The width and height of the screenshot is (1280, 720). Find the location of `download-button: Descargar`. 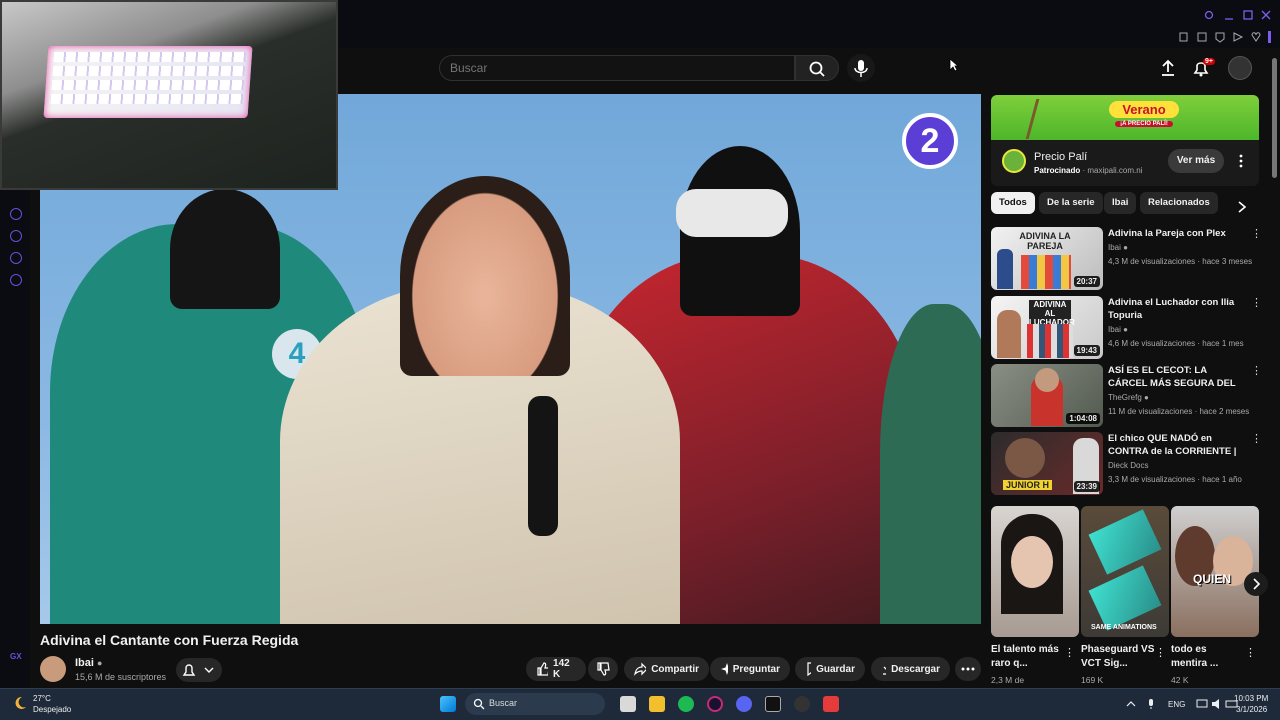

download-button: Descargar is located at coordinates (910, 669).